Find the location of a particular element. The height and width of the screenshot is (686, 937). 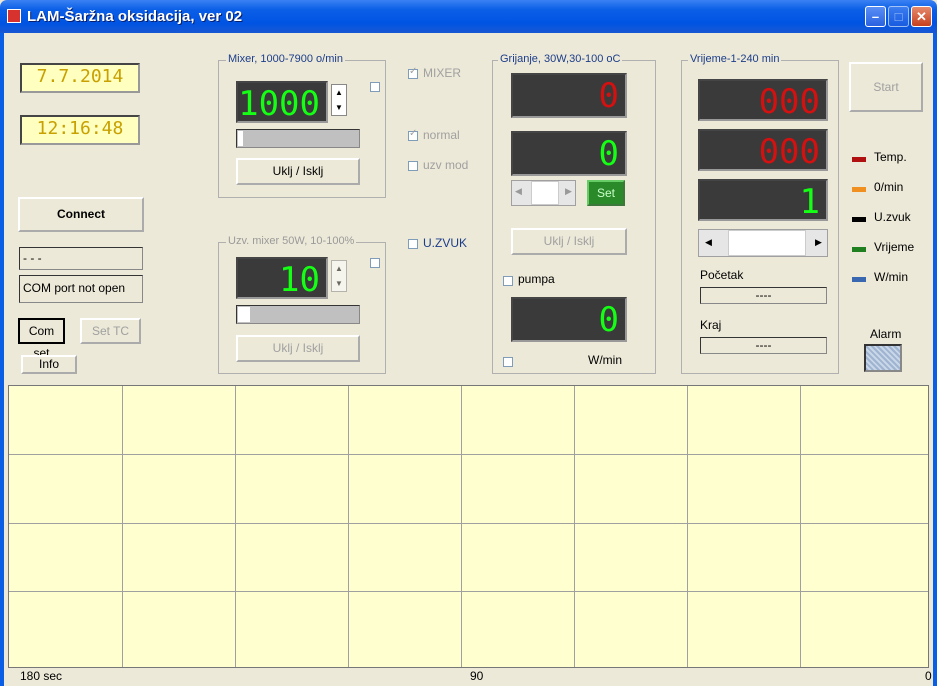

legend: Temp. 0/min U.zvuk Vrijeme W/min is located at coordinates (892, 225).